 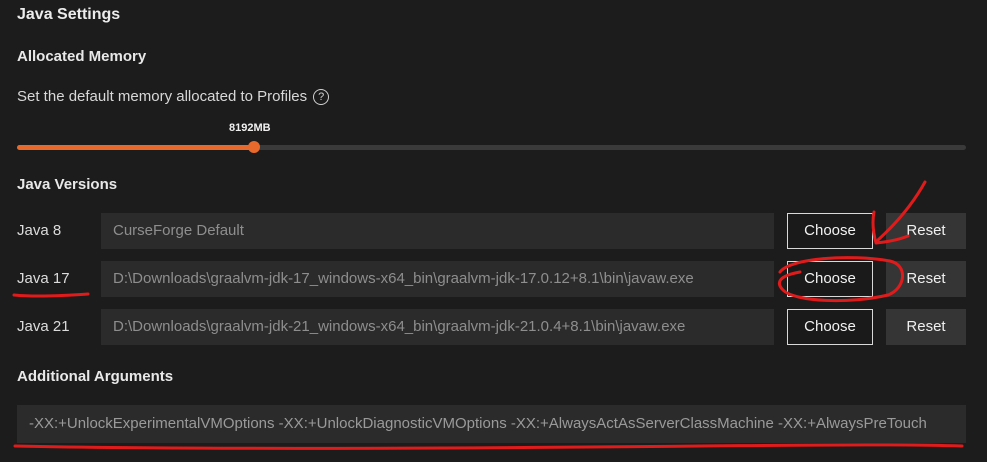 What do you see at coordinates (830, 231) in the screenshot?
I see `java-8-choose-button: Choose` at bounding box center [830, 231].